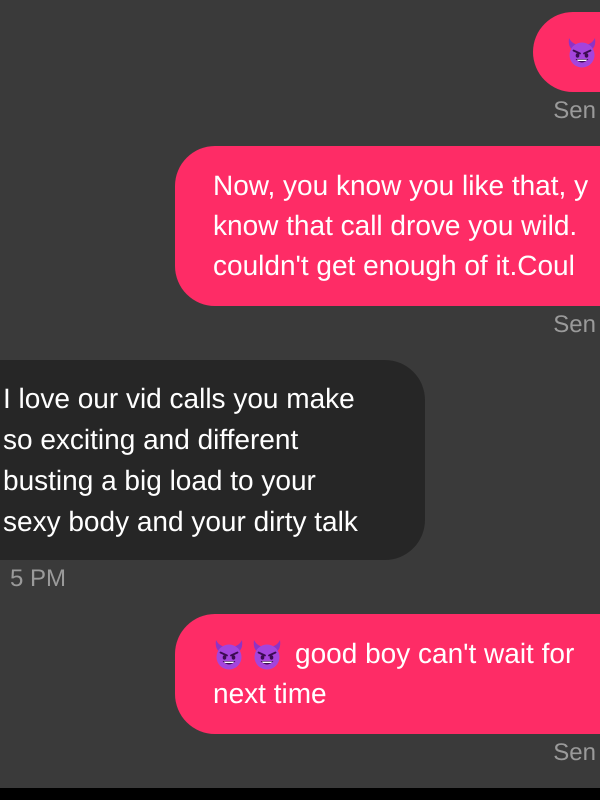 Image resolution: width=600 pixels, height=800 pixels. I want to click on message-text: I love our vid calls you make so exciting and different busting a big load to your sexy body and your dirty talk, so click(180, 460).